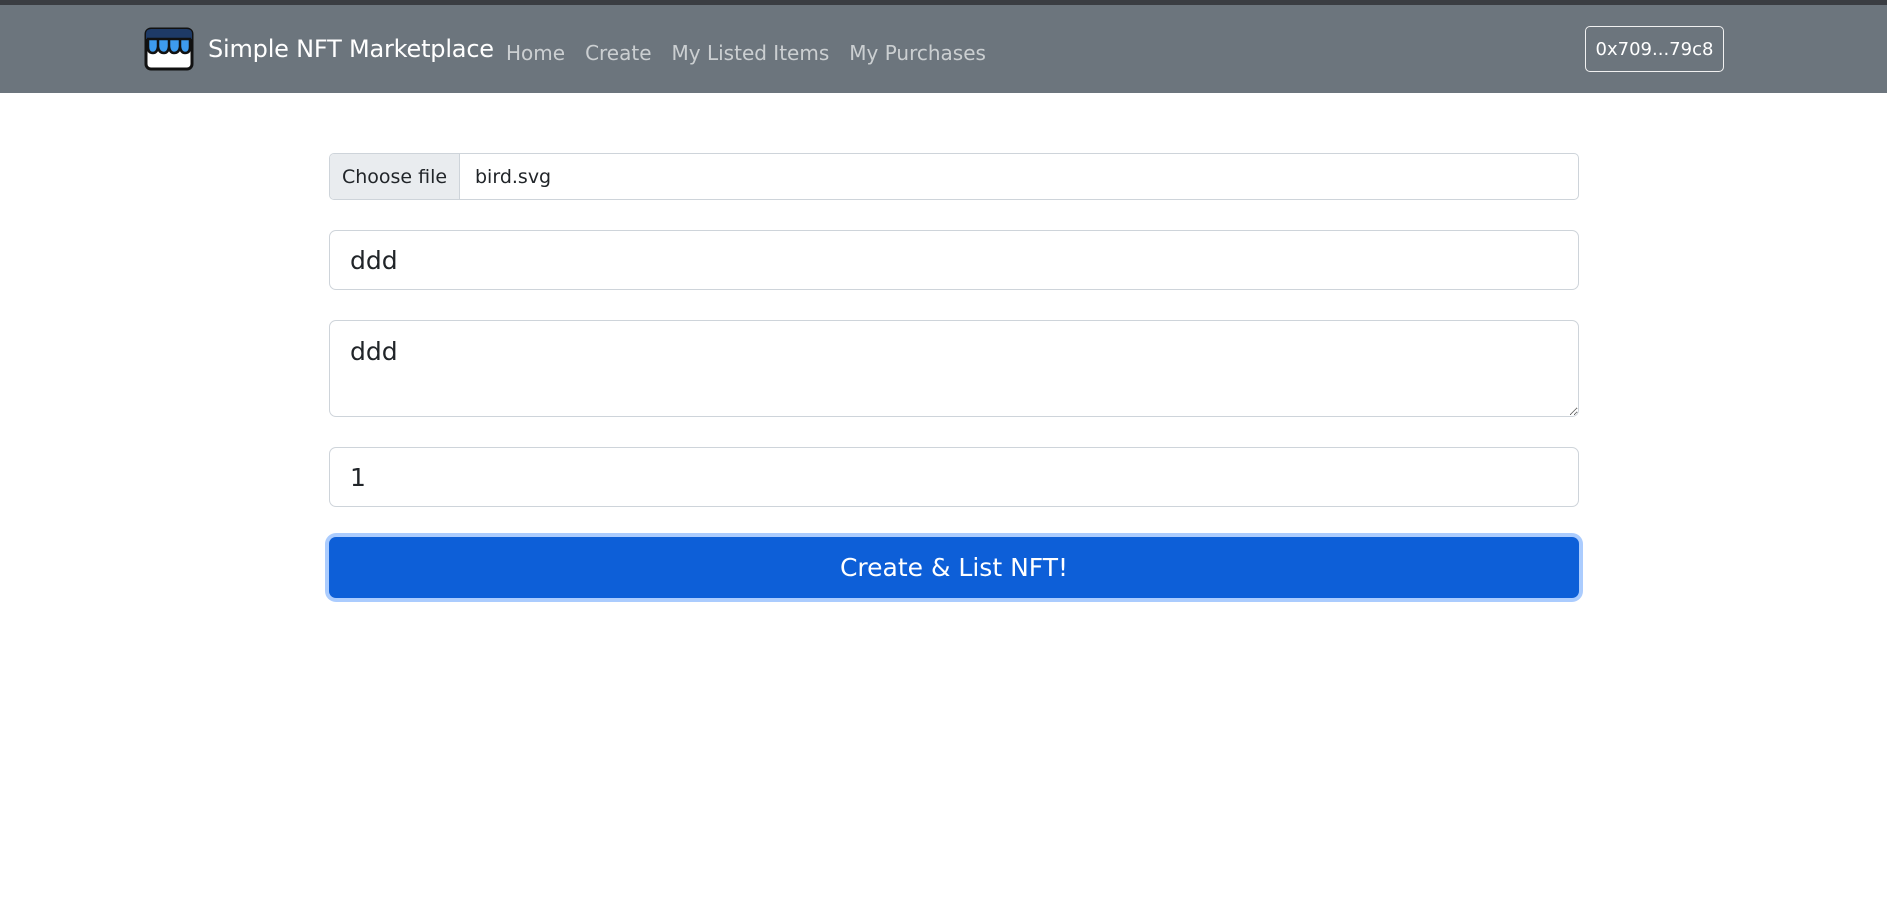  Describe the element at coordinates (954, 368) in the screenshot. I see `nft-description-textarea: ddd` at that location.